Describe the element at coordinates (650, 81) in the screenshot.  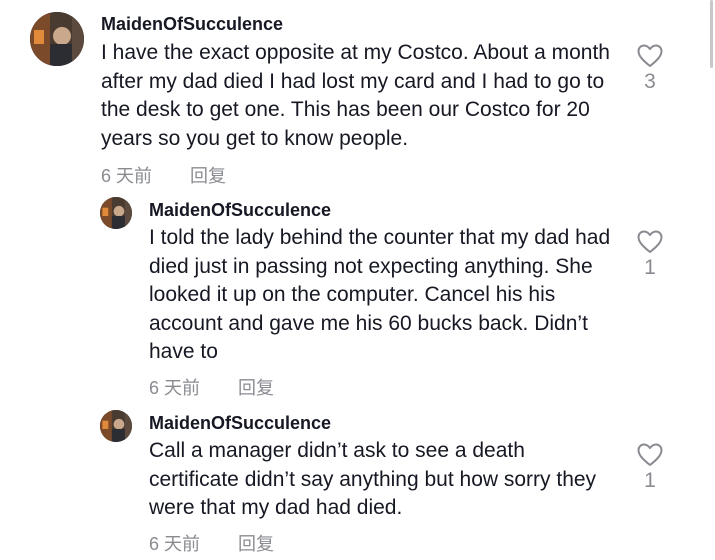
I see `like-count: 3` at that location.